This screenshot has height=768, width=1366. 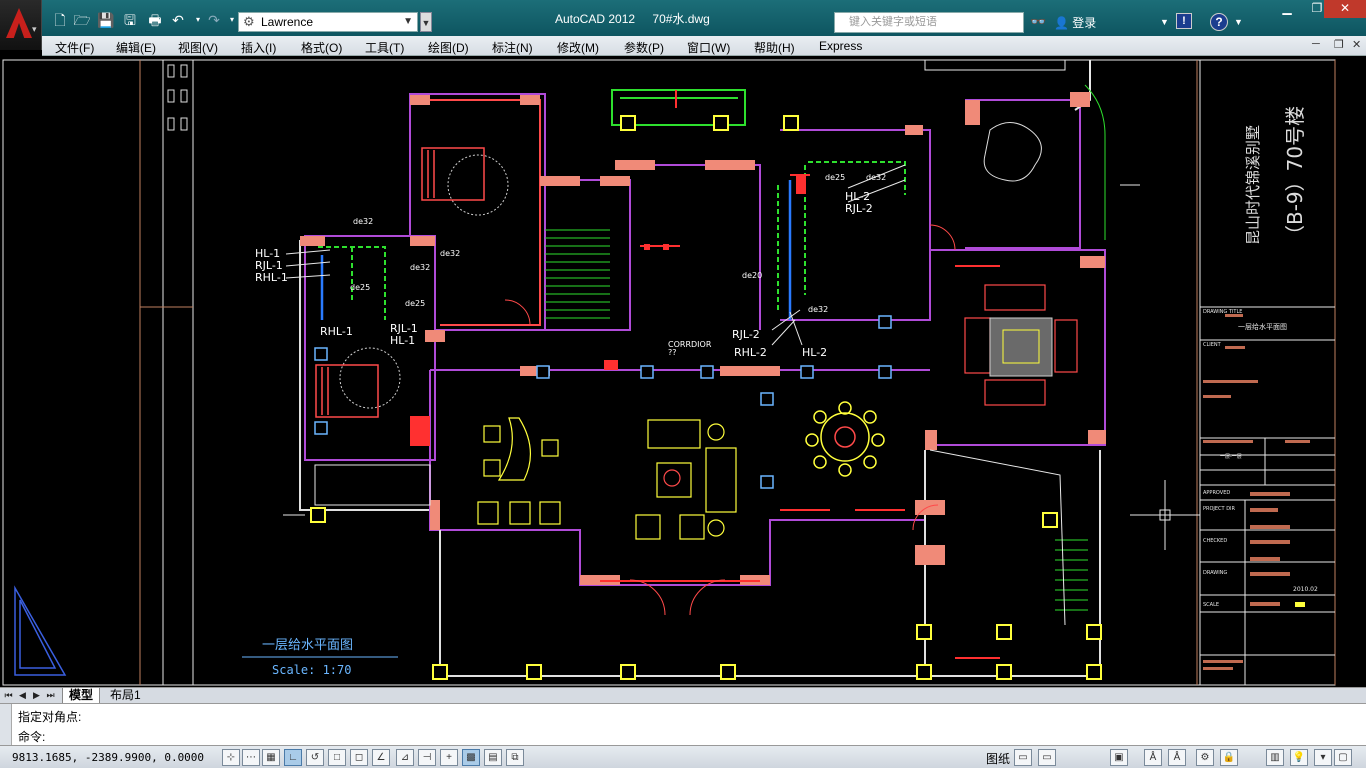 What do you see at coordinates (1339, 44) in the screenshot?
I see `doc-restore-button: ❐` at bounding box center [1339, 44].